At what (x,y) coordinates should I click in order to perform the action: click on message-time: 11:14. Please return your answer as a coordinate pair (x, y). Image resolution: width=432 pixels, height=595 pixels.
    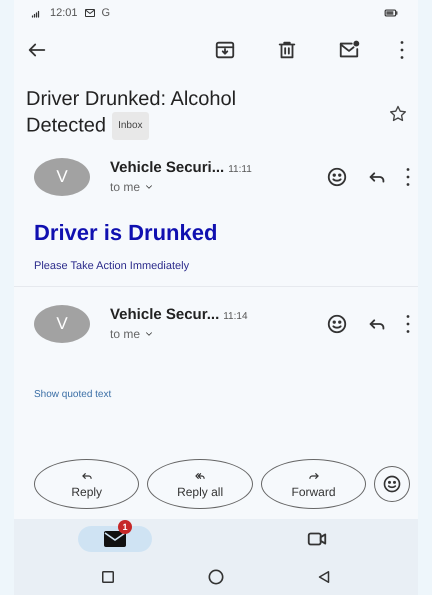
    Looking at the image, I should click on (235, 316).